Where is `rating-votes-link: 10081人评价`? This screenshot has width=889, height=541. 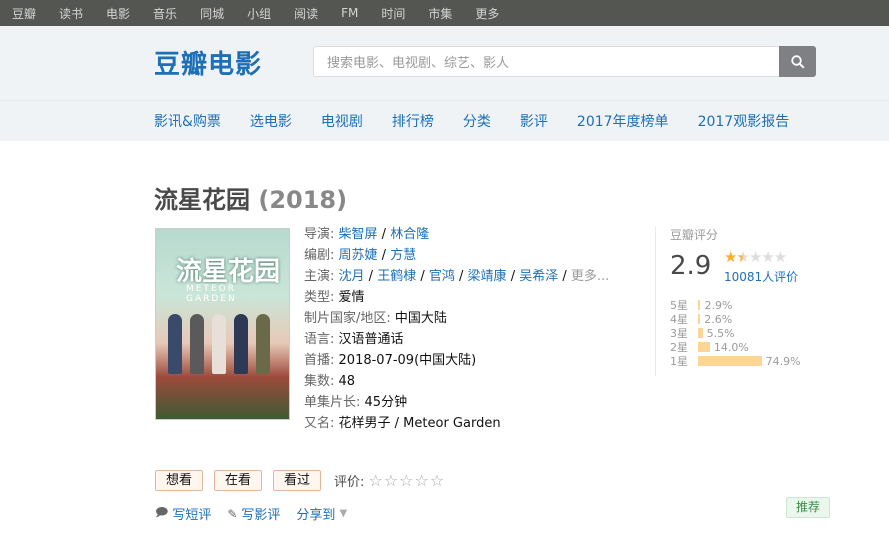 rating-votes-link: 10081人评价 is located at coordinates (761, 276).